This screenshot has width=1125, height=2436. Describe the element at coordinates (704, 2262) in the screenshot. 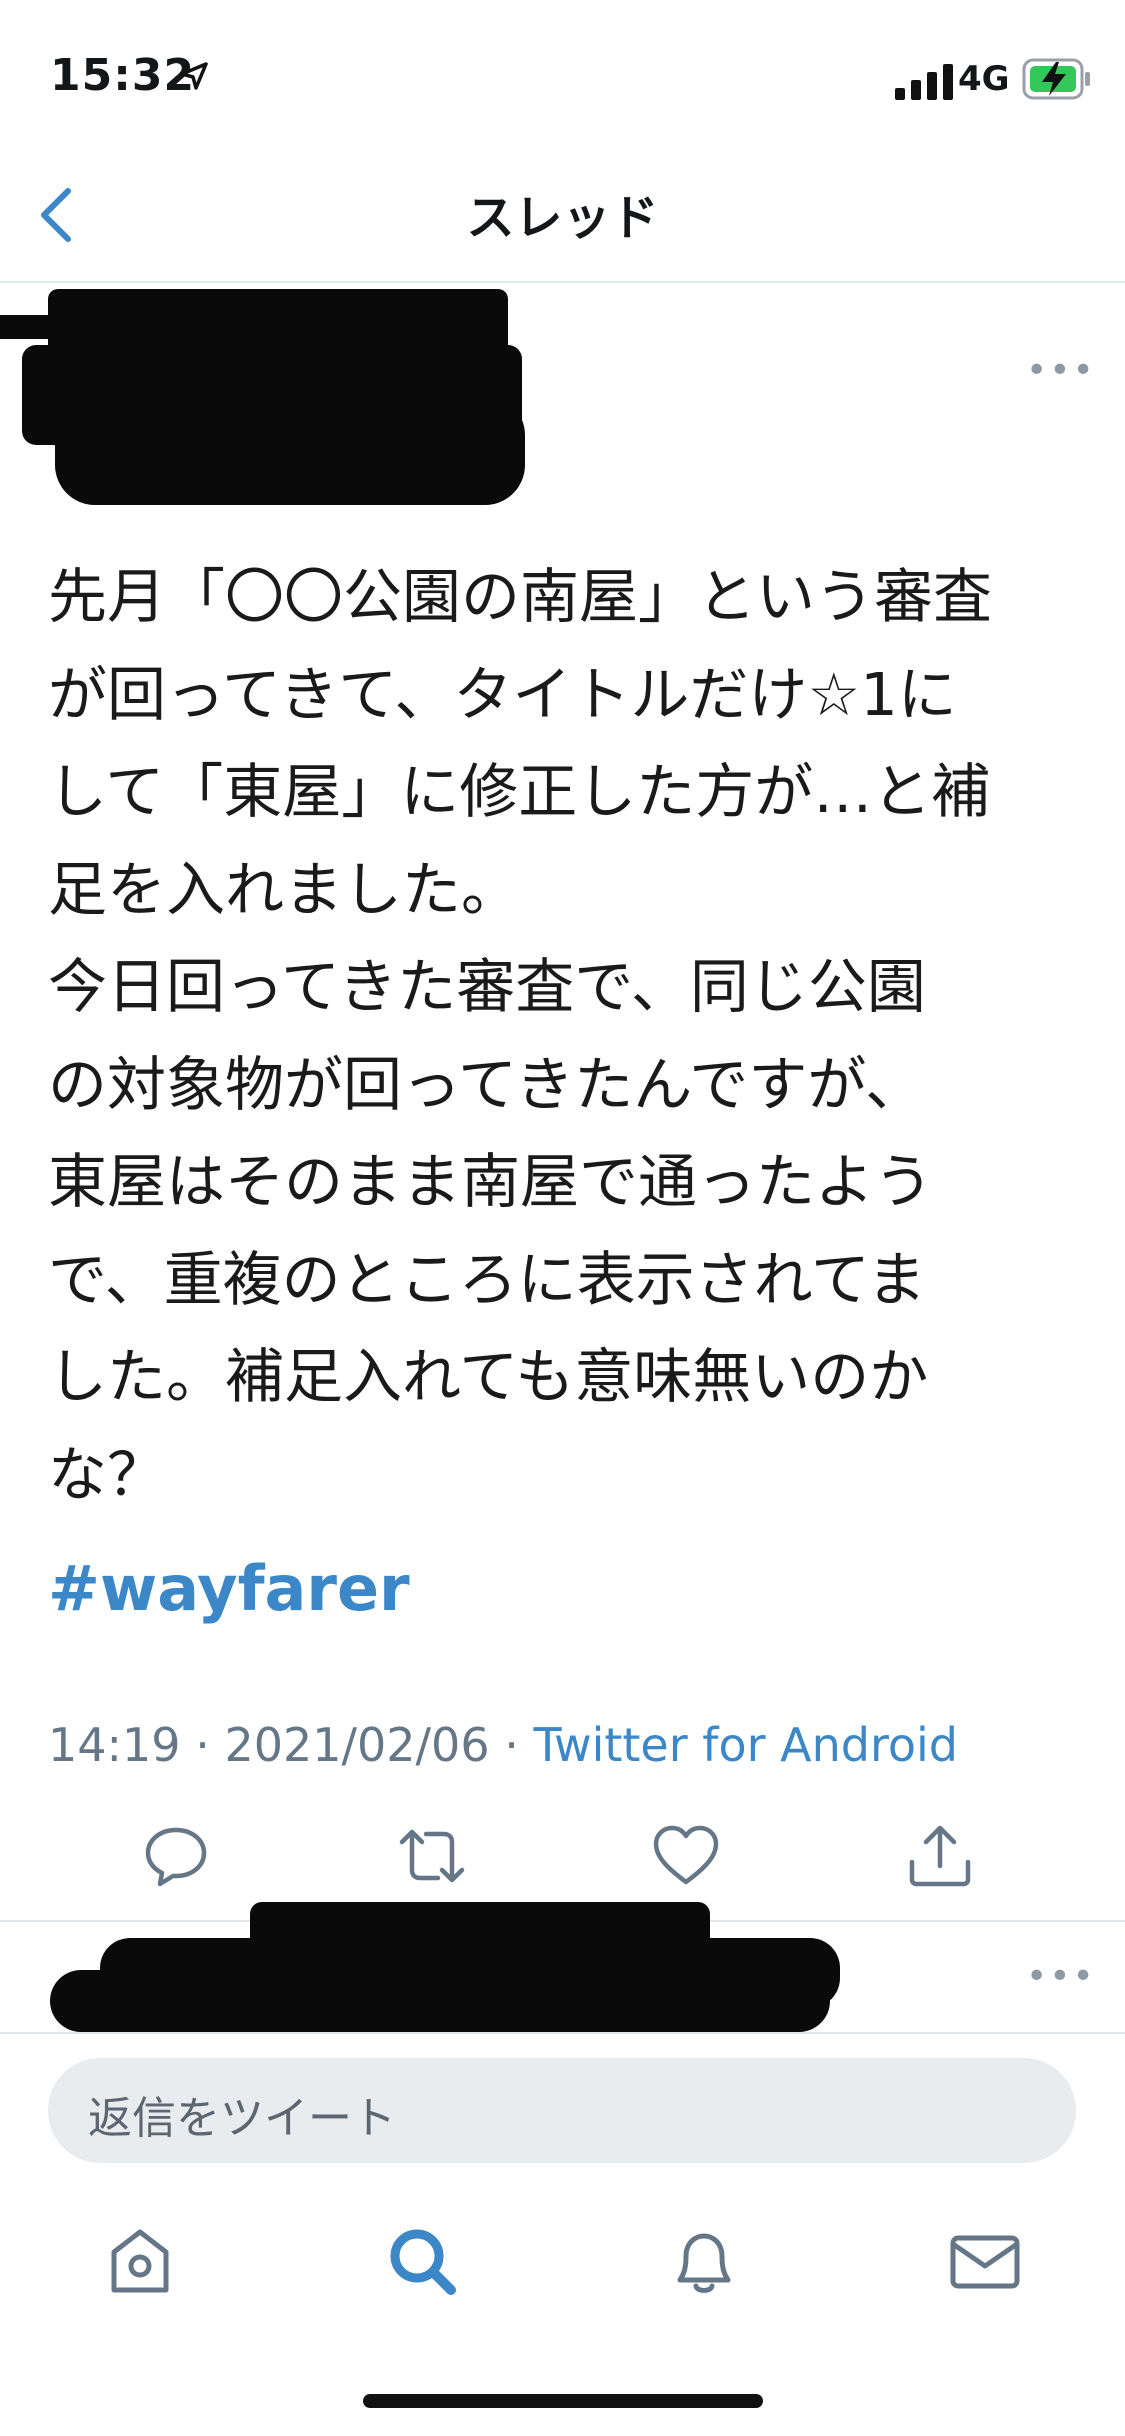

I see `notifications-icon` at that location.